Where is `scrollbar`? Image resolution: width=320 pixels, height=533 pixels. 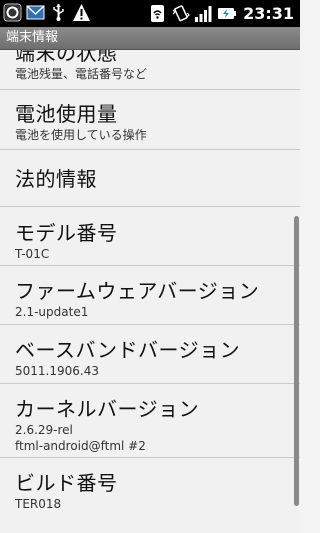 scrollbar is located at coordinates (296, 361).